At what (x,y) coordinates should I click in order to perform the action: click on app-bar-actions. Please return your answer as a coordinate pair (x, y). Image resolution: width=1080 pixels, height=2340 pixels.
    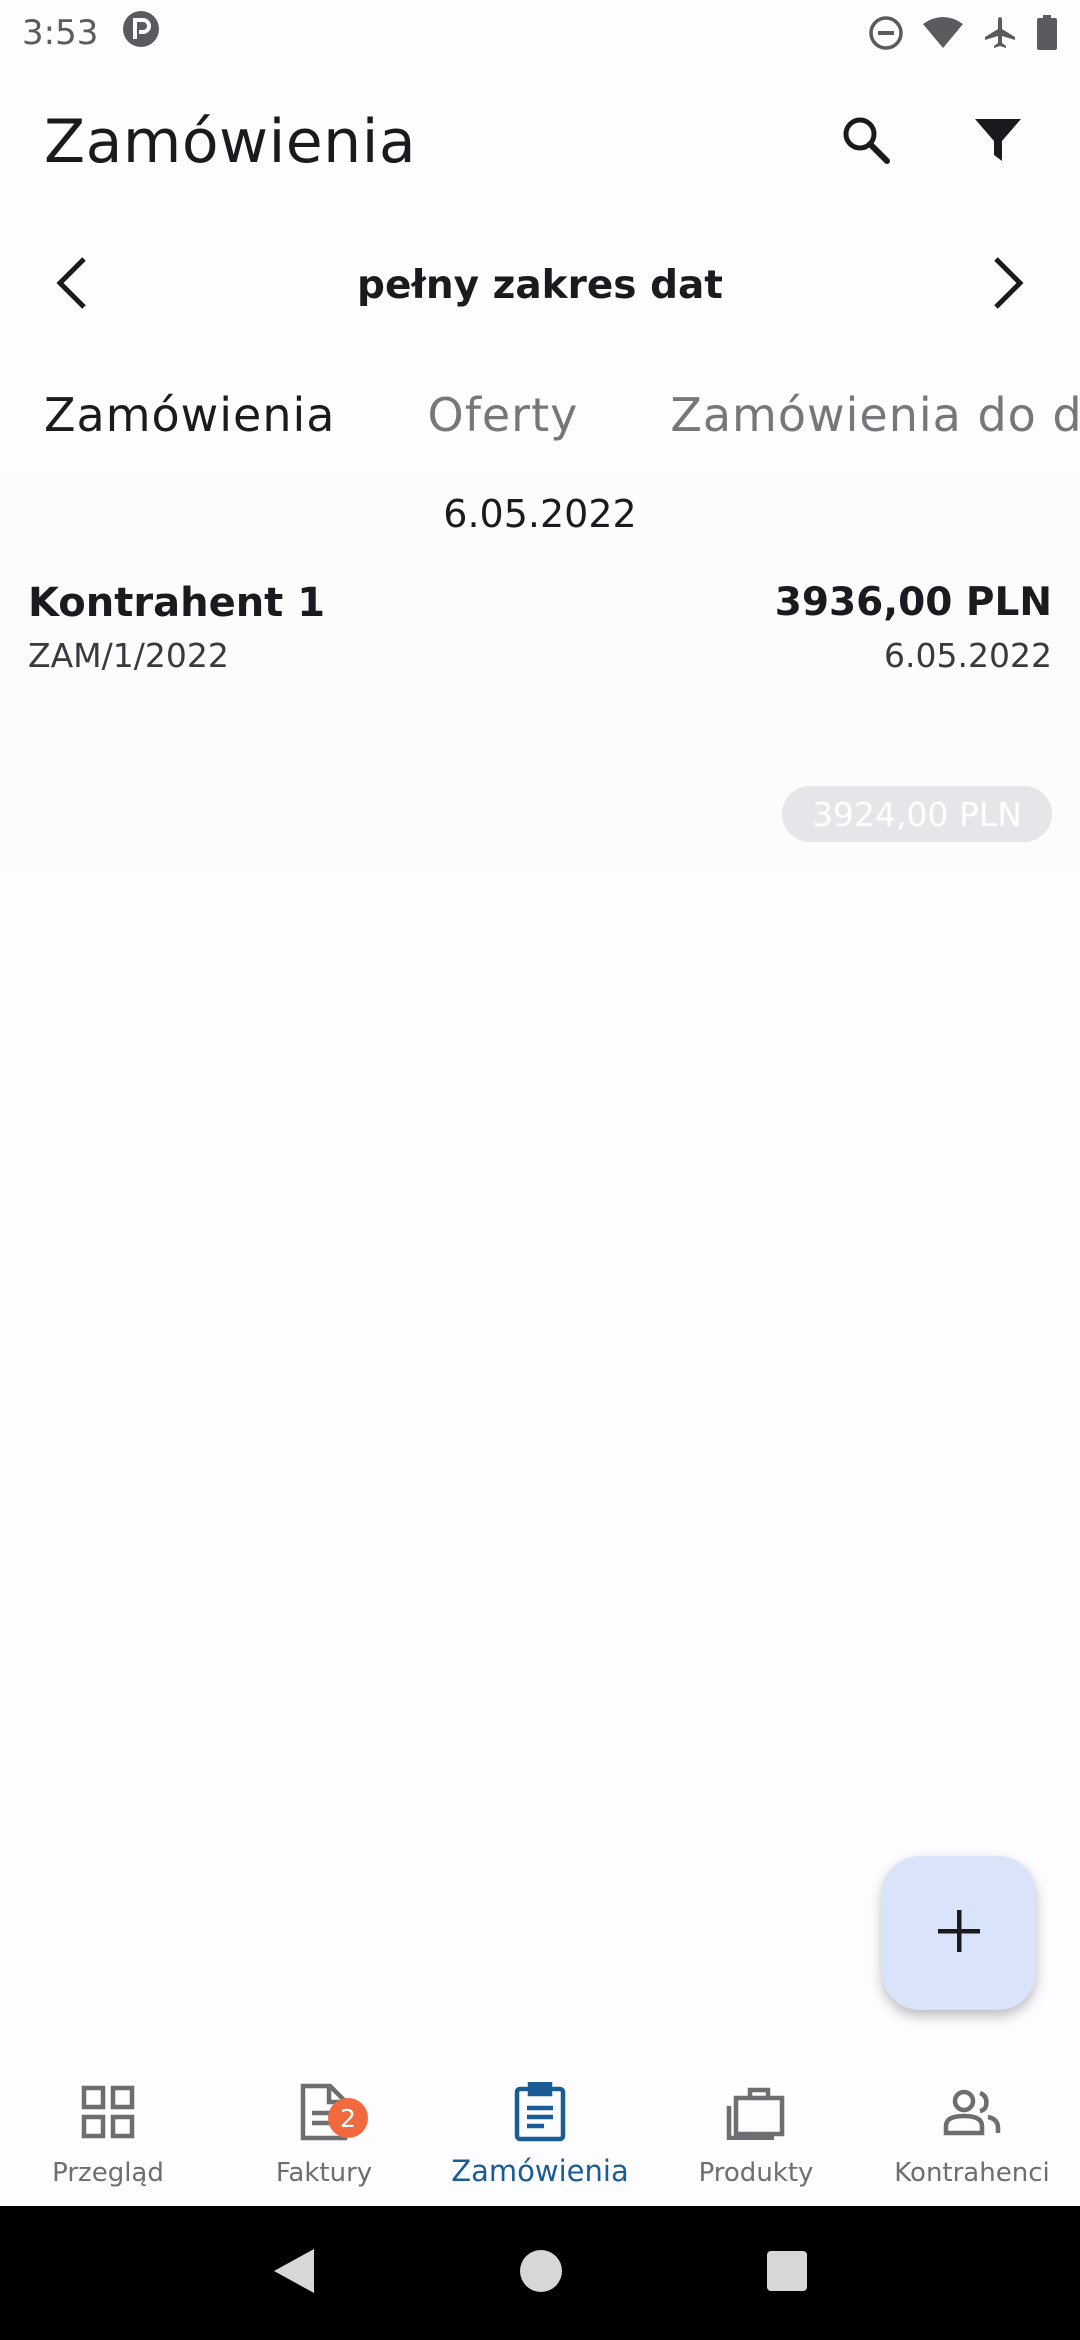
    Looking at the image, I should click on (932, 142).